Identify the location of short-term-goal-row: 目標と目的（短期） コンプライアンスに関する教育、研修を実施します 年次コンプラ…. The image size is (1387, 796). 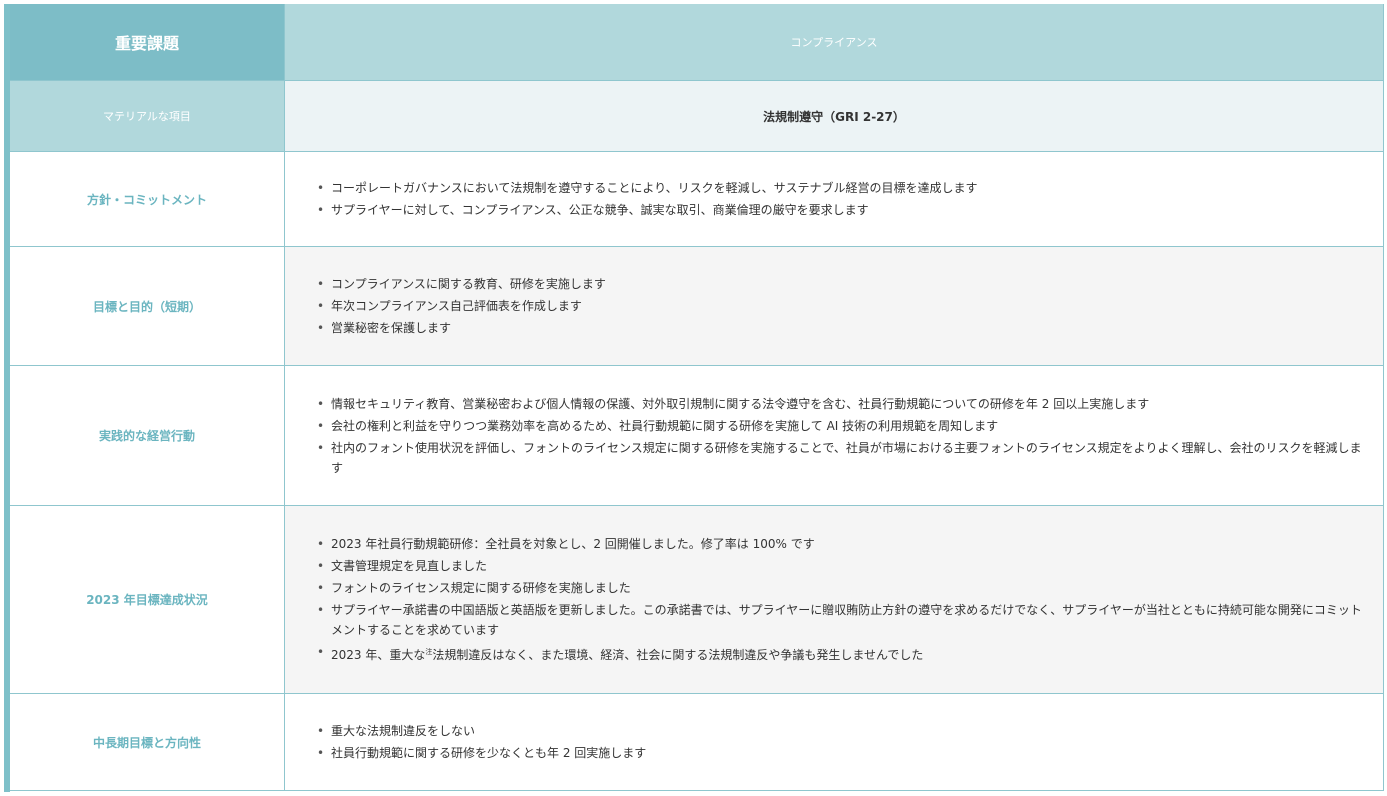
(697, 306).